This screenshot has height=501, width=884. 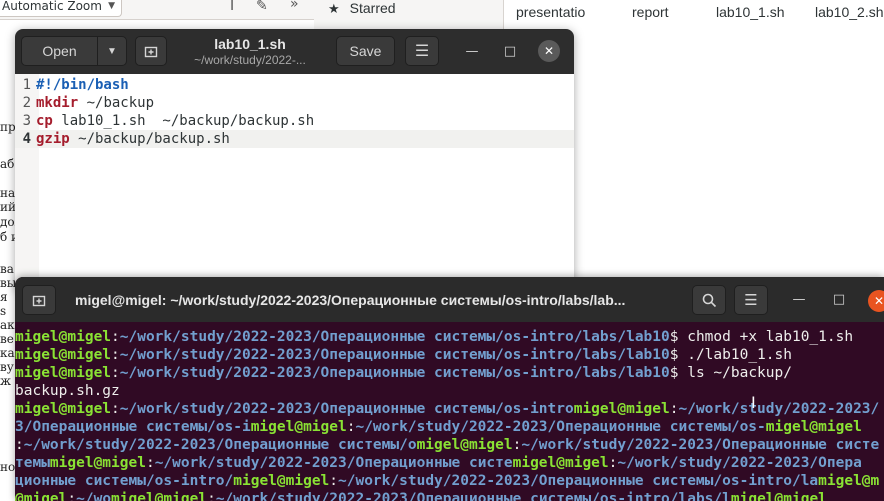 What do you see at coordinates (112, 51) in the screenshot?
I see `open-recent-menu-button: ▼` at bounding box center [112, 51].